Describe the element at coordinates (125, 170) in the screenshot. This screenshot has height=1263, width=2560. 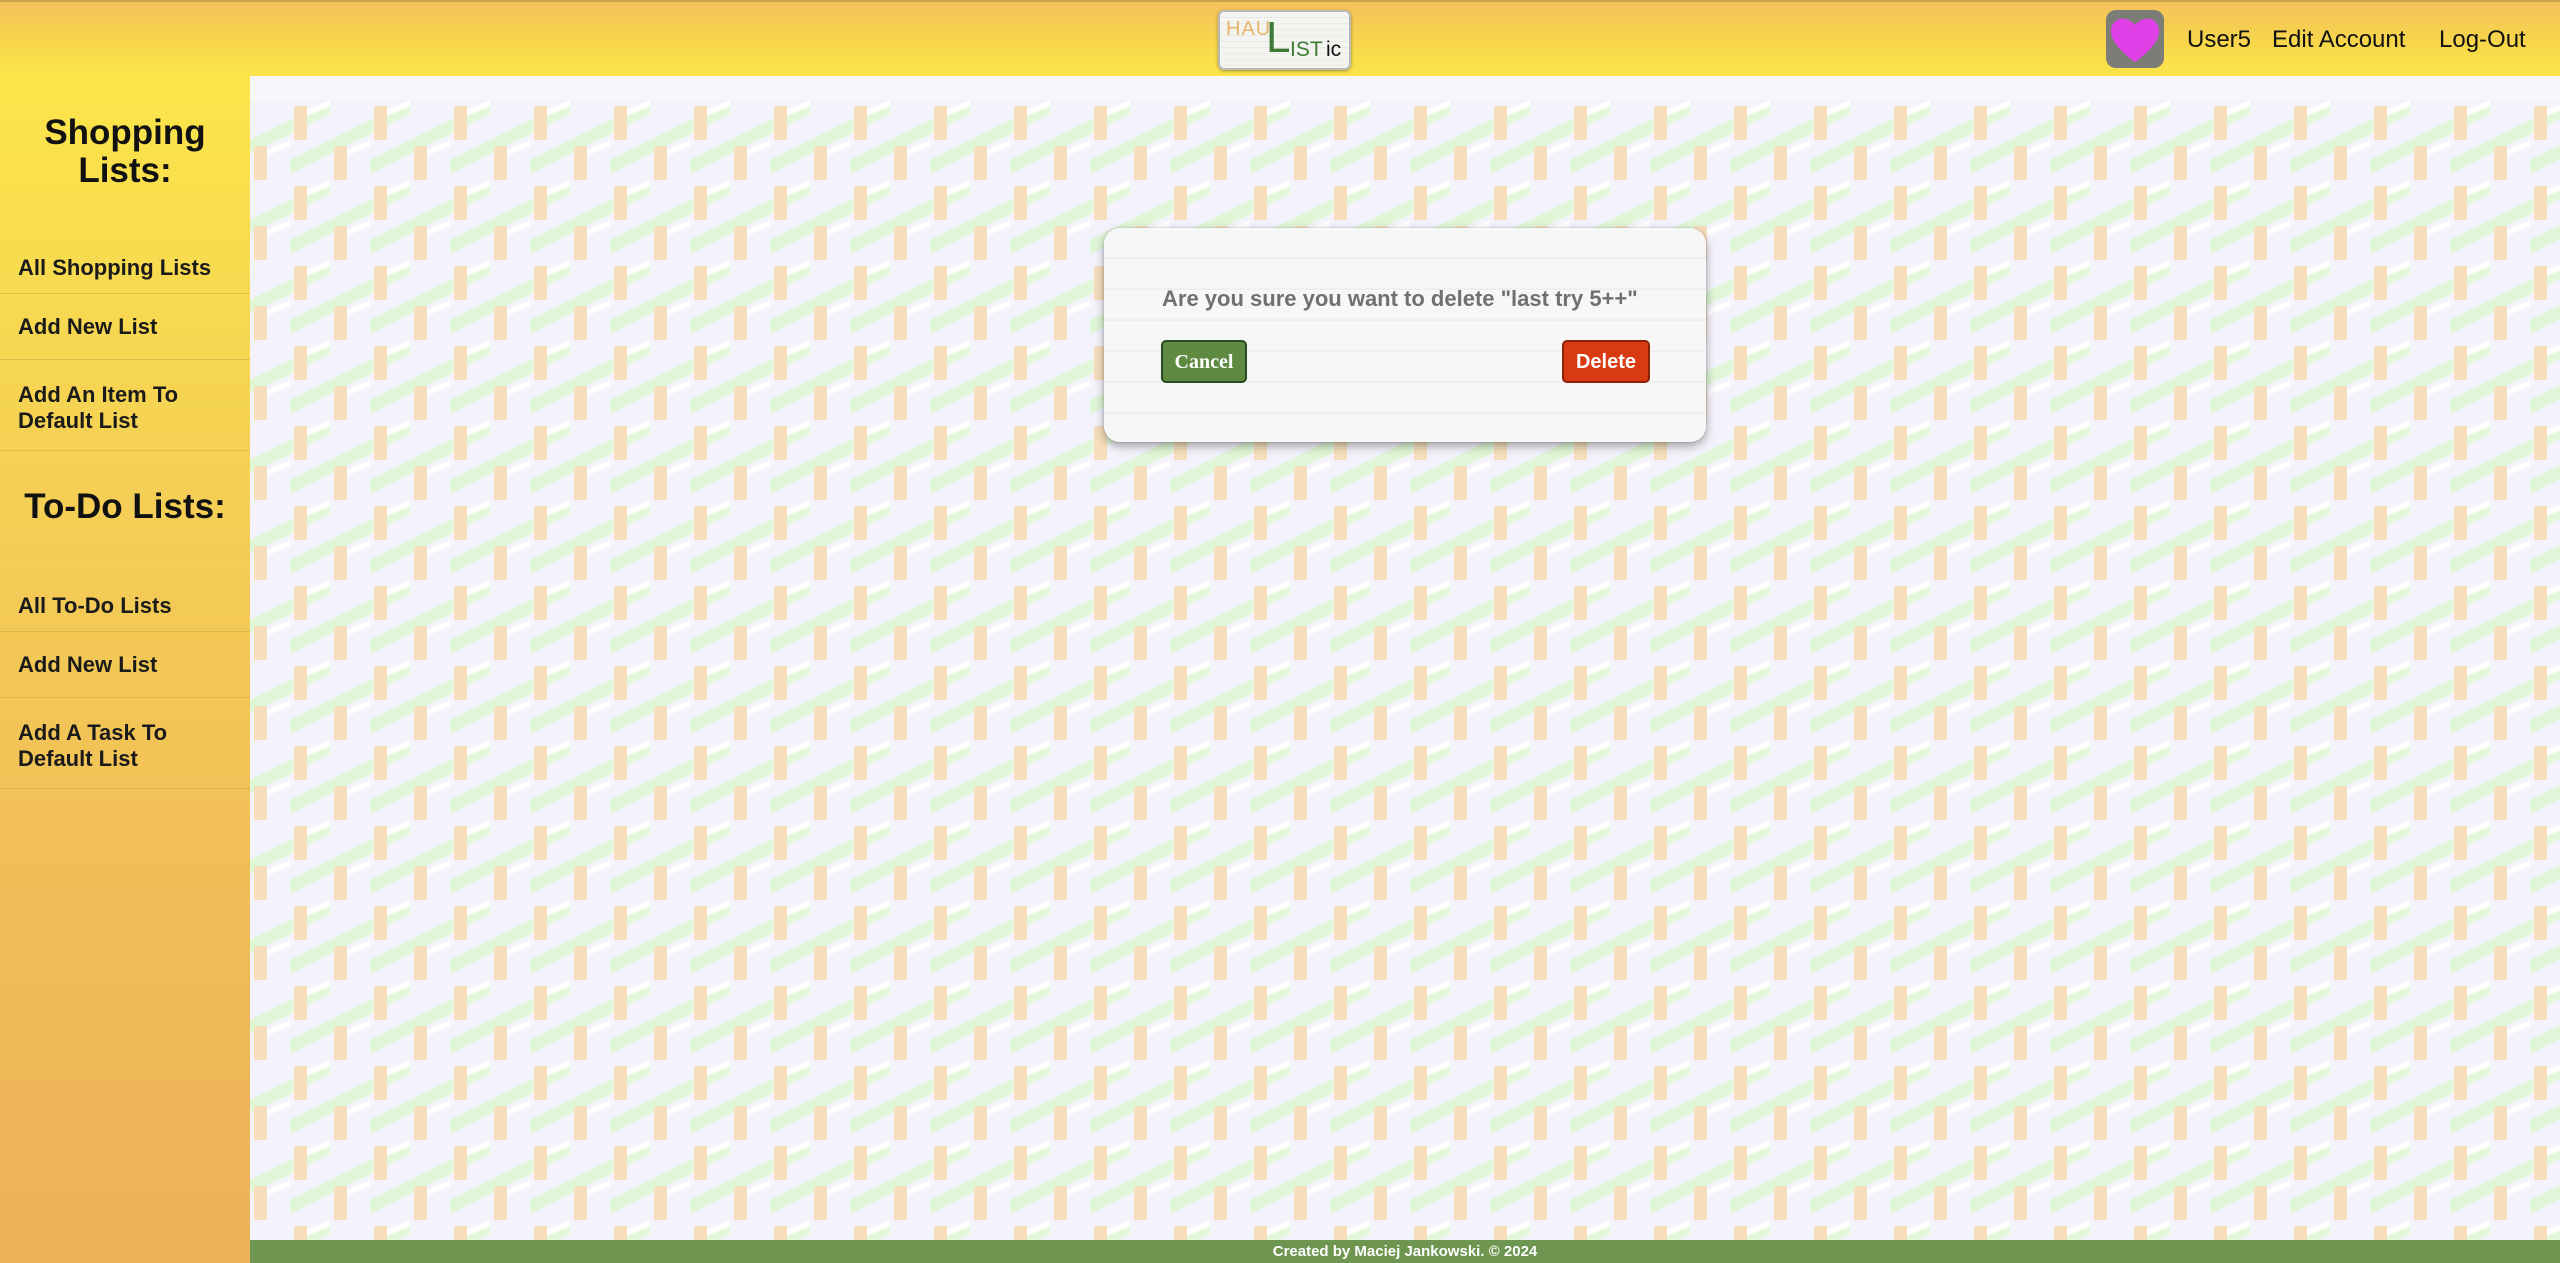
I see `shopping-heading-line2: Lists:` at that location.